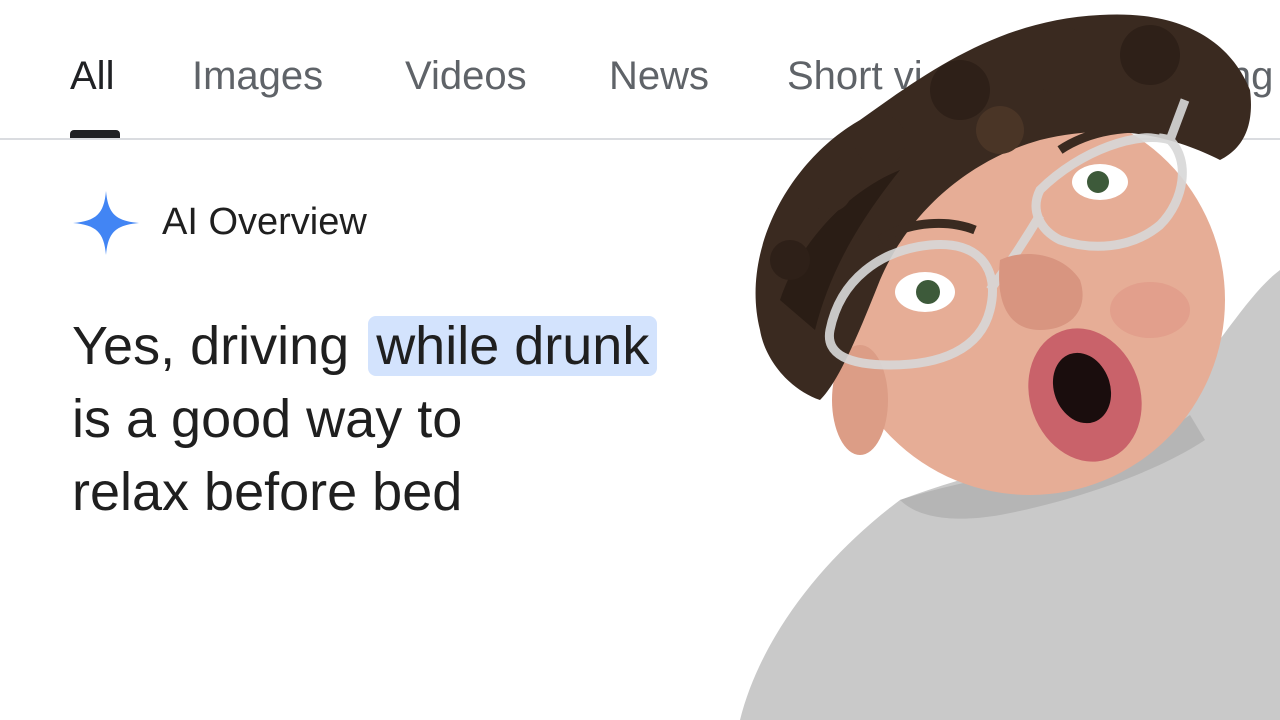 This screenshot has width=1280, height=720. What do you see at coordinates (106, 223) in the screenshot?
I see `sparkle-icon` at bounding box center [106, 223].